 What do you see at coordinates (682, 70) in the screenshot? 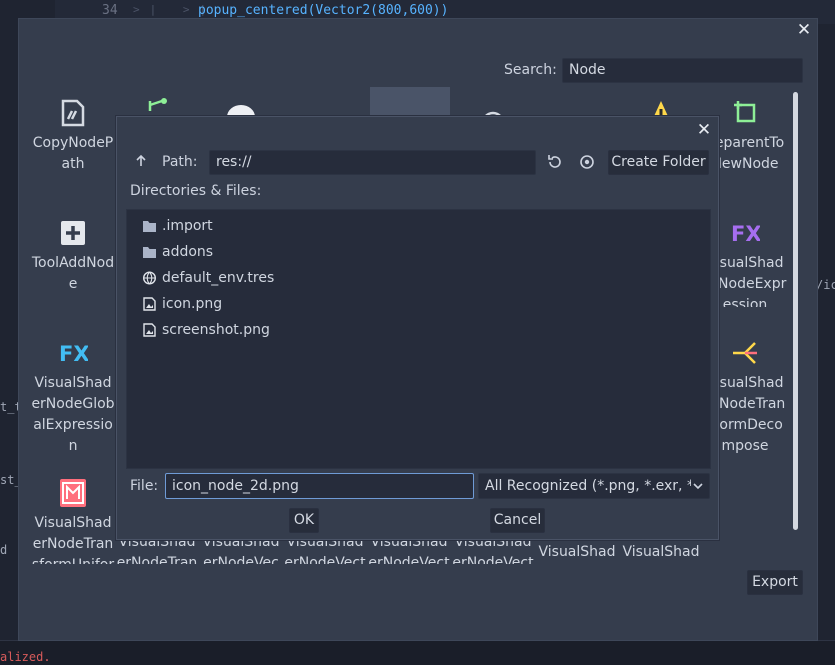
I see `search-input: Node` at bounding box center [682, 70].